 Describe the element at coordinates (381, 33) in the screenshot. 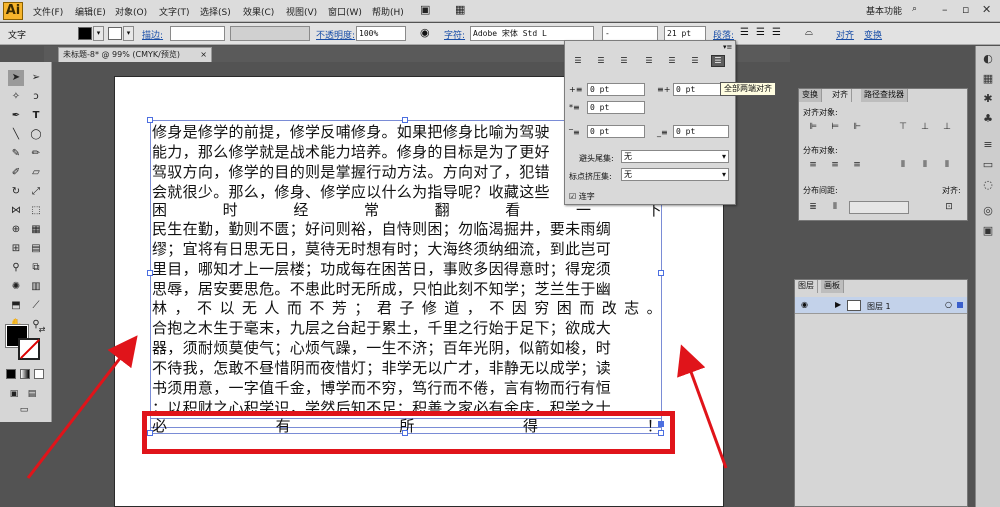

I see `opacity-field: 100%` at that location.